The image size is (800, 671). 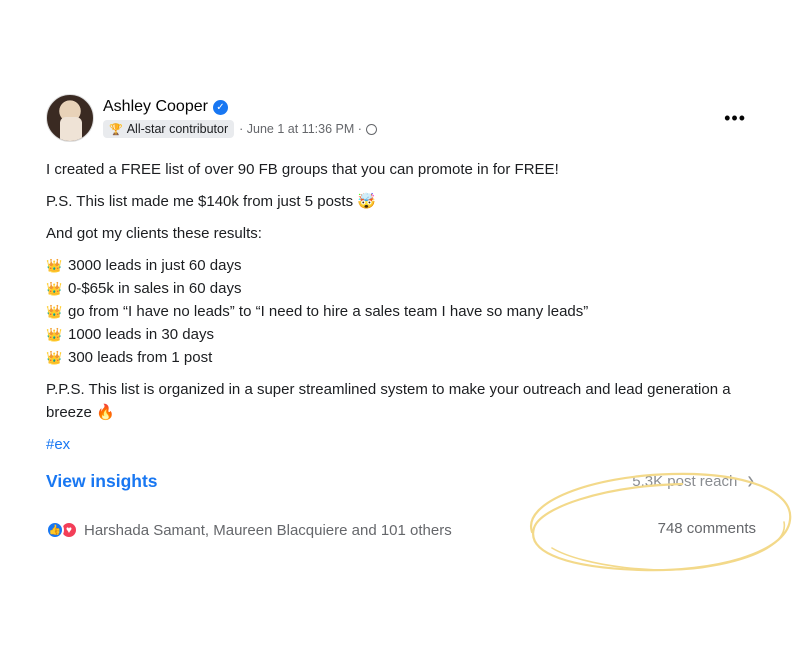 I want to click on post-timestamp: · June 1 at 11:36 PM ·, so click(x=300, y=129).